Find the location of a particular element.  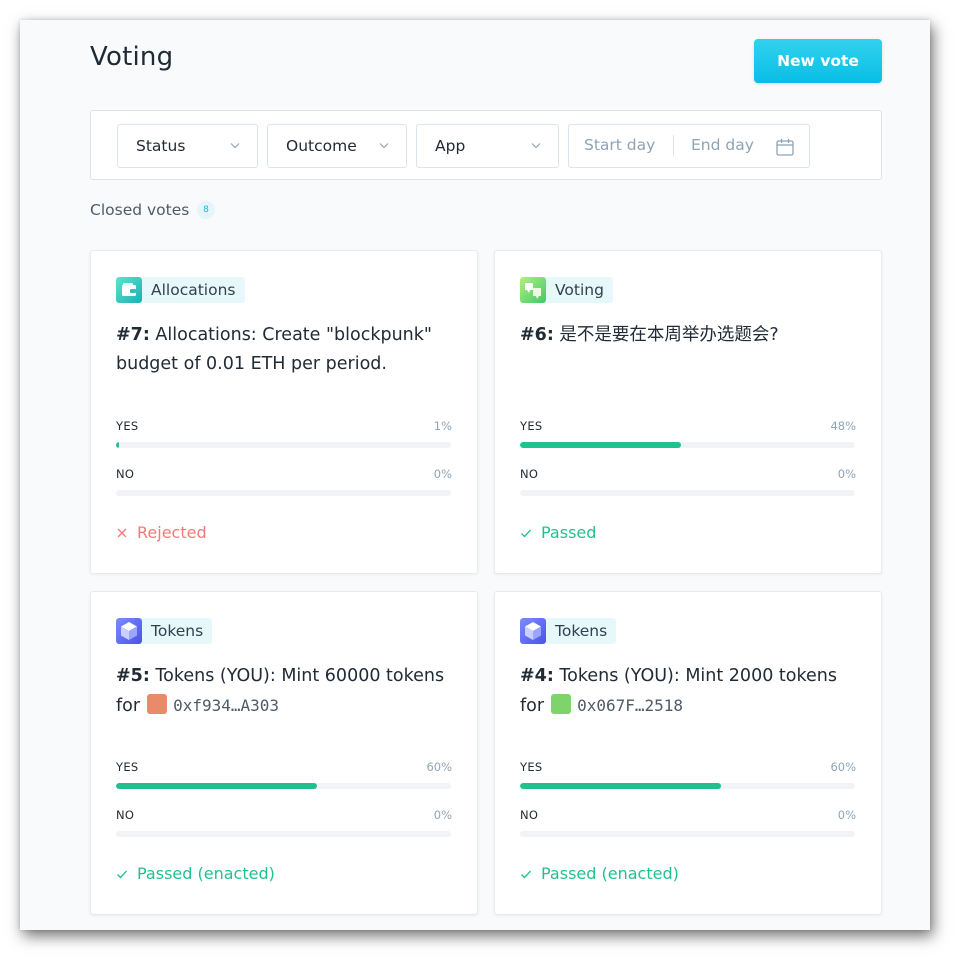

app-badge: Voting is located at coordinates (566, 290).